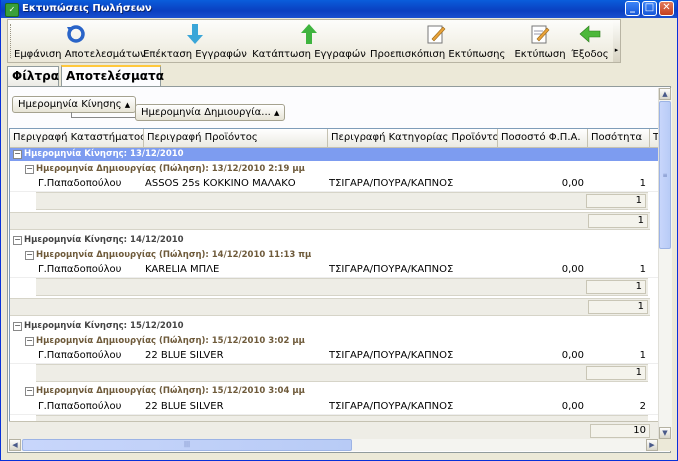  I want to click on tab-filters: Φίλτρα, so click(33, 76).